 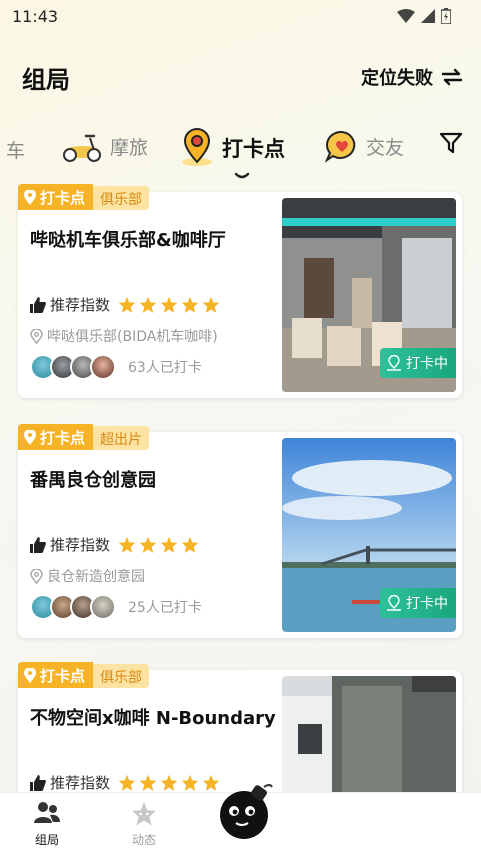 What do you see at coordinates (397, 78) in the screenshot?
I see `location-label: 定位失败` at bounding box center [397, 78].